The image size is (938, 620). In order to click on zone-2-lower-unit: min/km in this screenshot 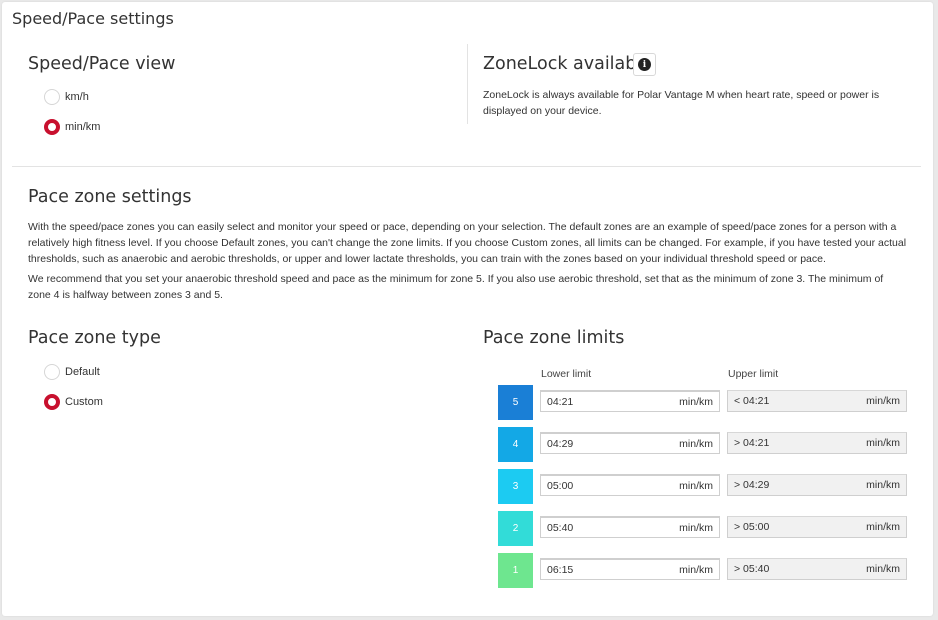, I will do `click(696, 527)`.